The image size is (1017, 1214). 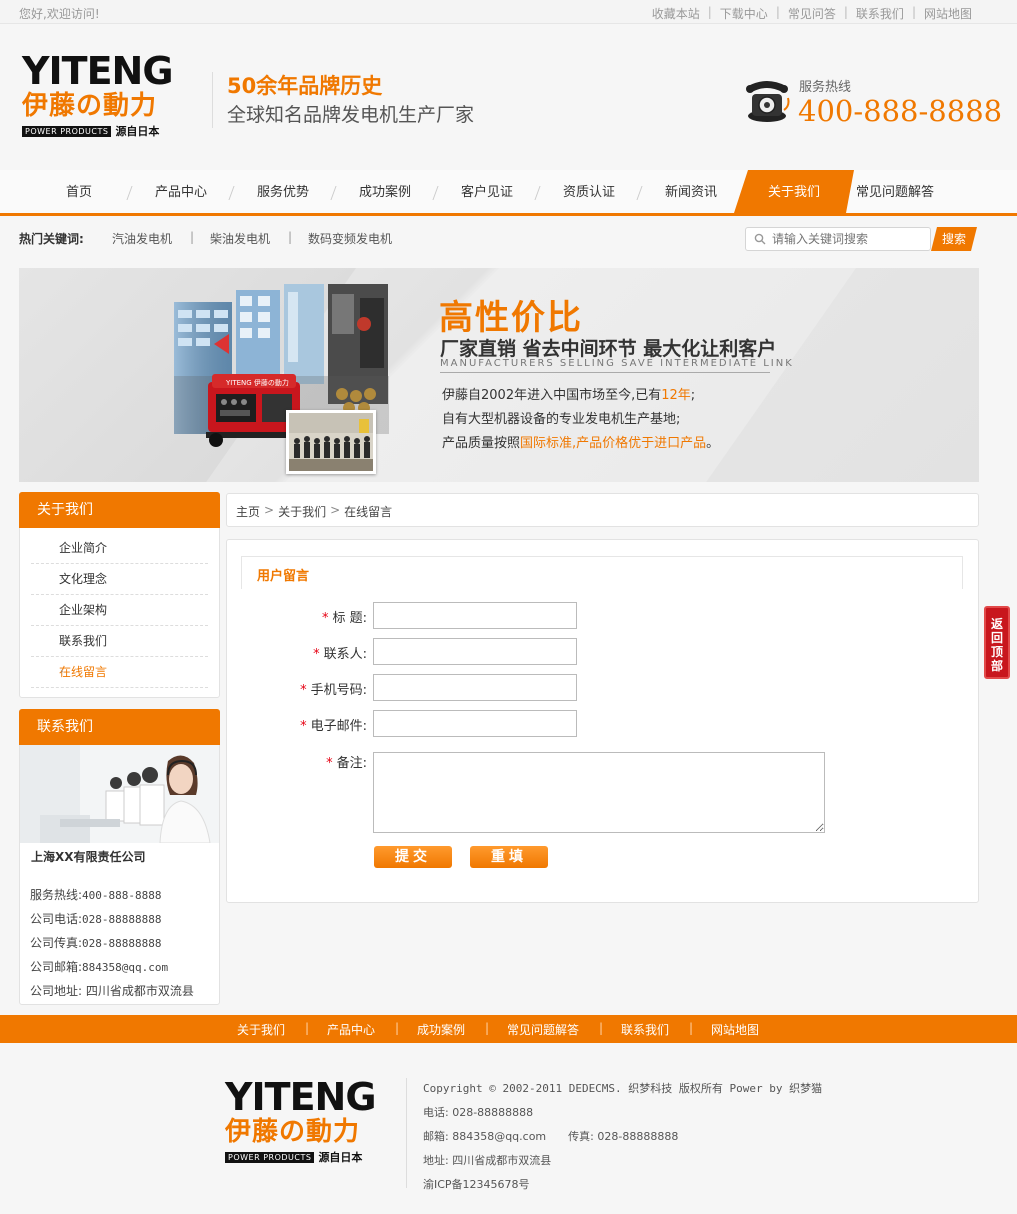 I want to click on sidebar-email: 公司邮箱:884358@qq.com, so click(x=99, y=967).